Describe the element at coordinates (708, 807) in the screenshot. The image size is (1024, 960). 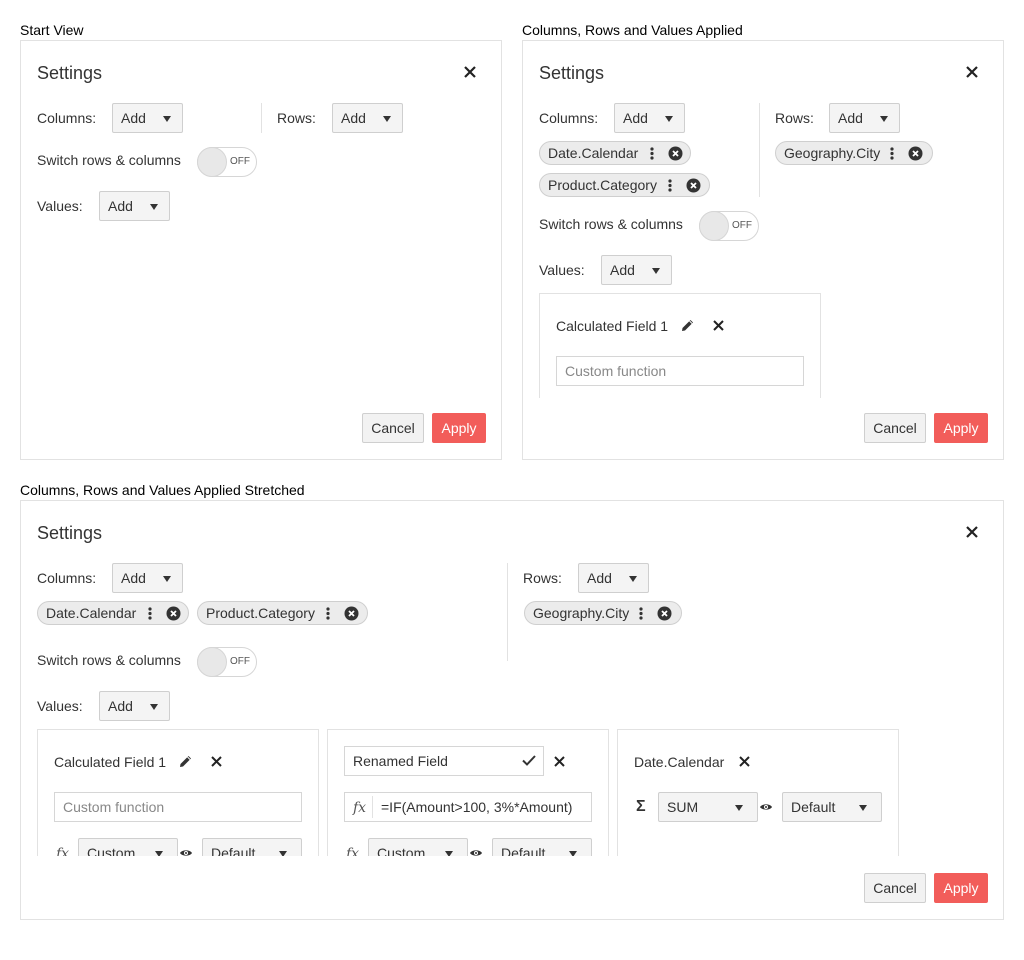
I see `aggregation-dropdown: SUM` at that location.